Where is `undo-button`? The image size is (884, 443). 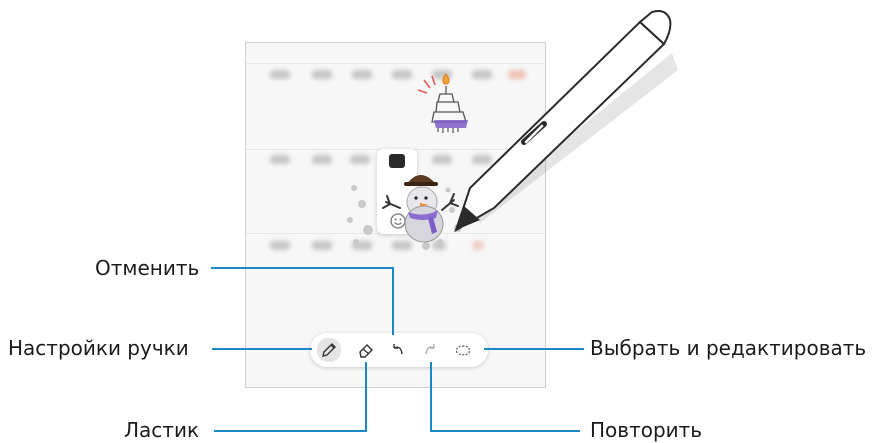 undo-button is located at coordinates (398, 350).